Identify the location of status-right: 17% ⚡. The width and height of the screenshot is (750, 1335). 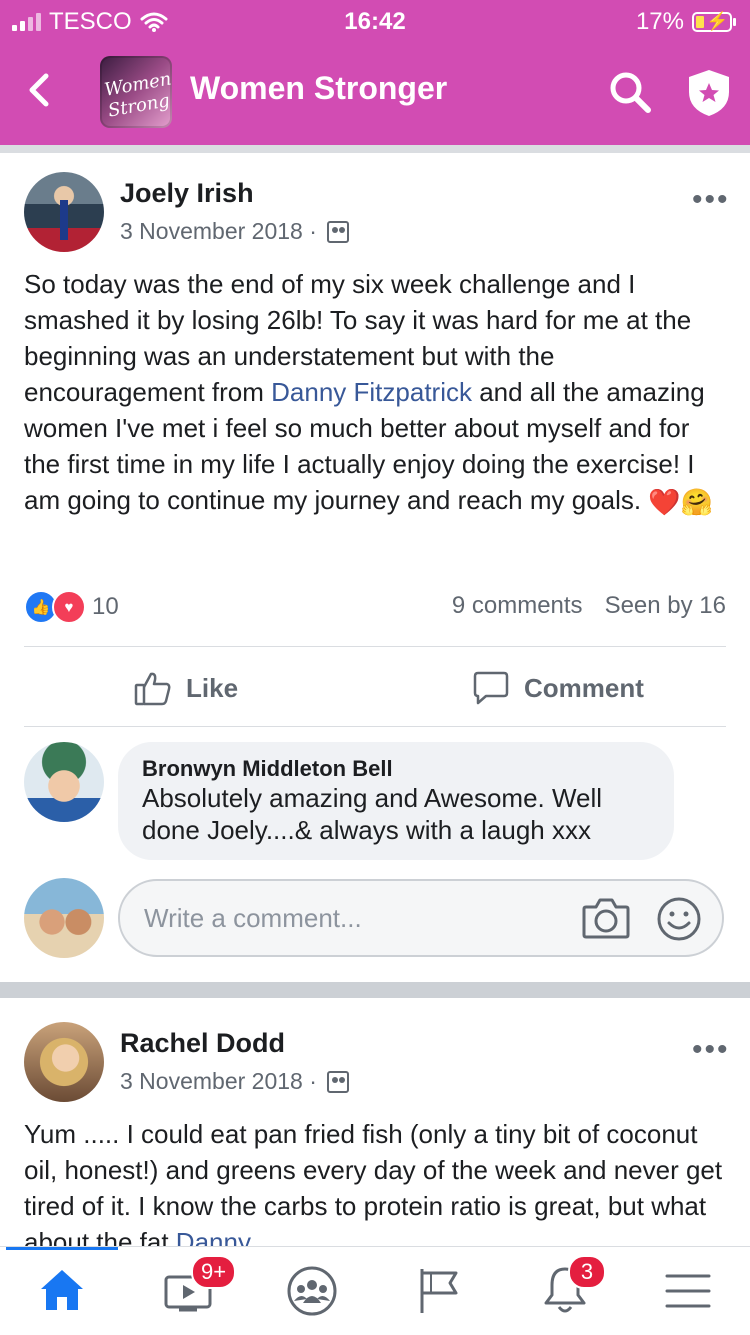
(685, 22).